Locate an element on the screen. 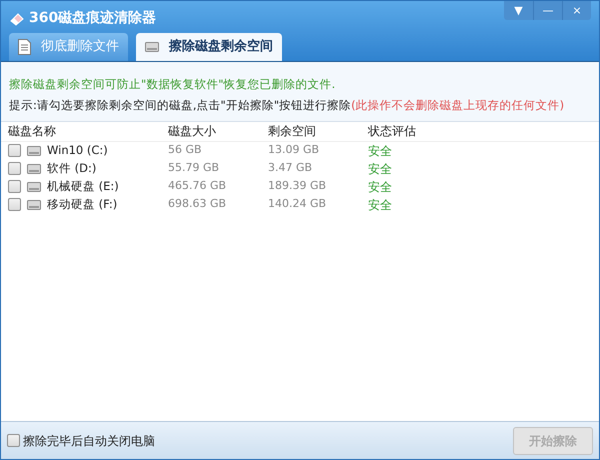  info-note: 擦除磁盘剩余空间可防止"数据恢复软件"恢复您已删除的文件. is located at coordinates (172, 84).